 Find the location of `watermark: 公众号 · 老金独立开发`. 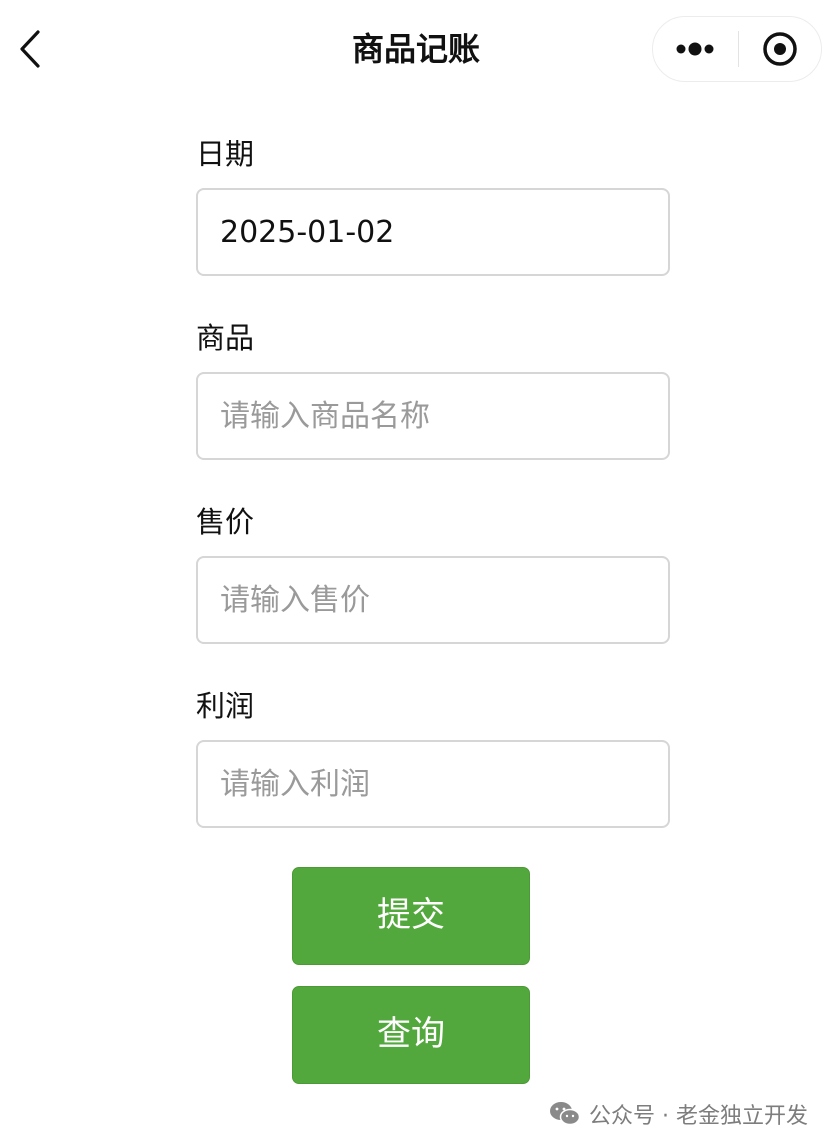

watermark: 公众号 · 老金独立开发 is located at coordinates (678, 1114).